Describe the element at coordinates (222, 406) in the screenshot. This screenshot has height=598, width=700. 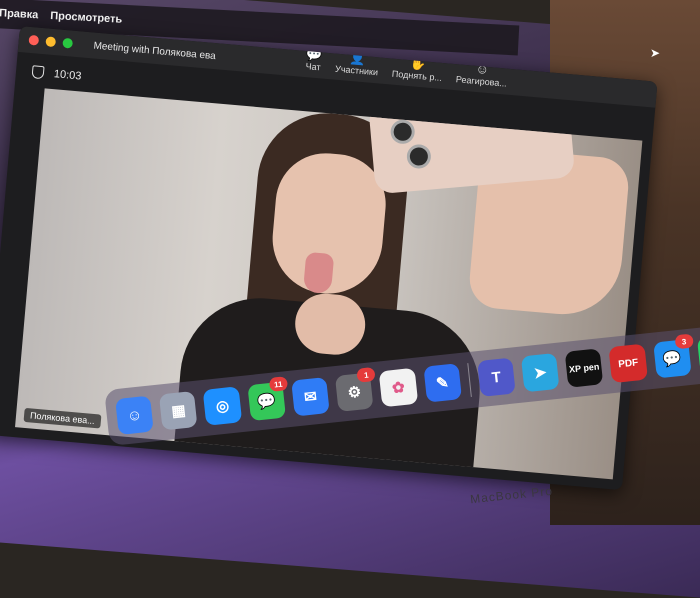
I see `safari-icon: ◎` at that location.